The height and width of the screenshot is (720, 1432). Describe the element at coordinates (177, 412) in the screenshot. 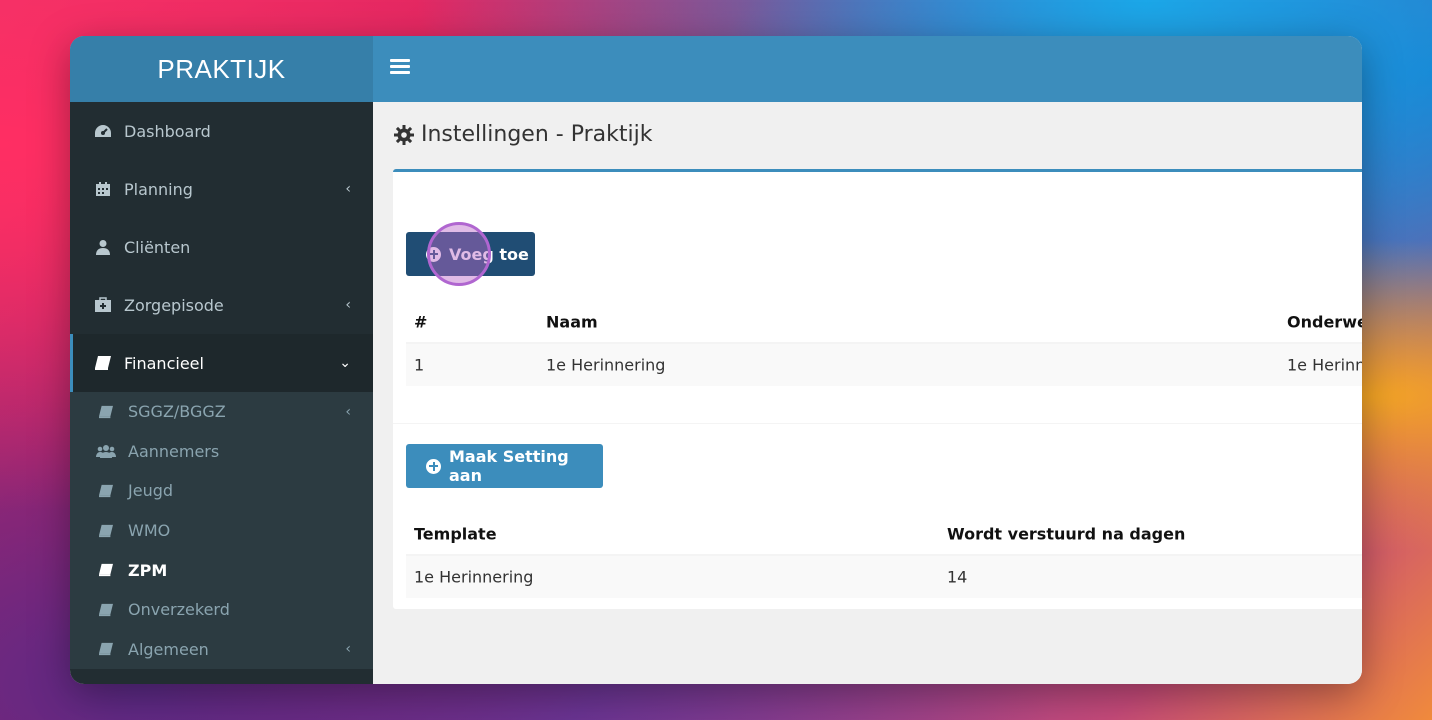

I see `submenu-item-label: SGGZ/BGGZ` at that location.